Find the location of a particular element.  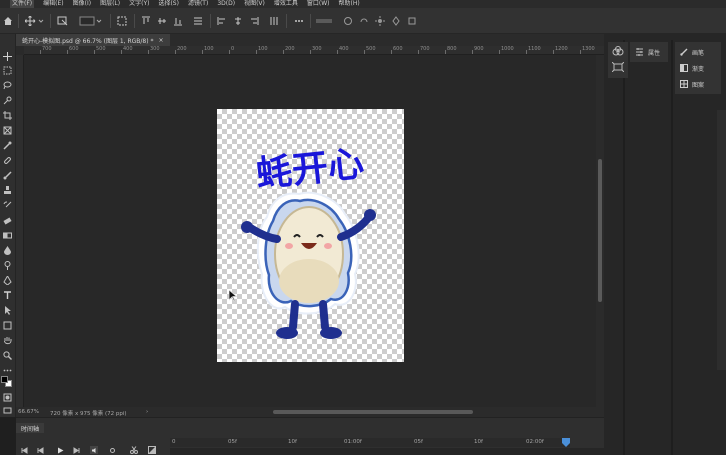

ruler-origin is located at coordinates (20, 50).